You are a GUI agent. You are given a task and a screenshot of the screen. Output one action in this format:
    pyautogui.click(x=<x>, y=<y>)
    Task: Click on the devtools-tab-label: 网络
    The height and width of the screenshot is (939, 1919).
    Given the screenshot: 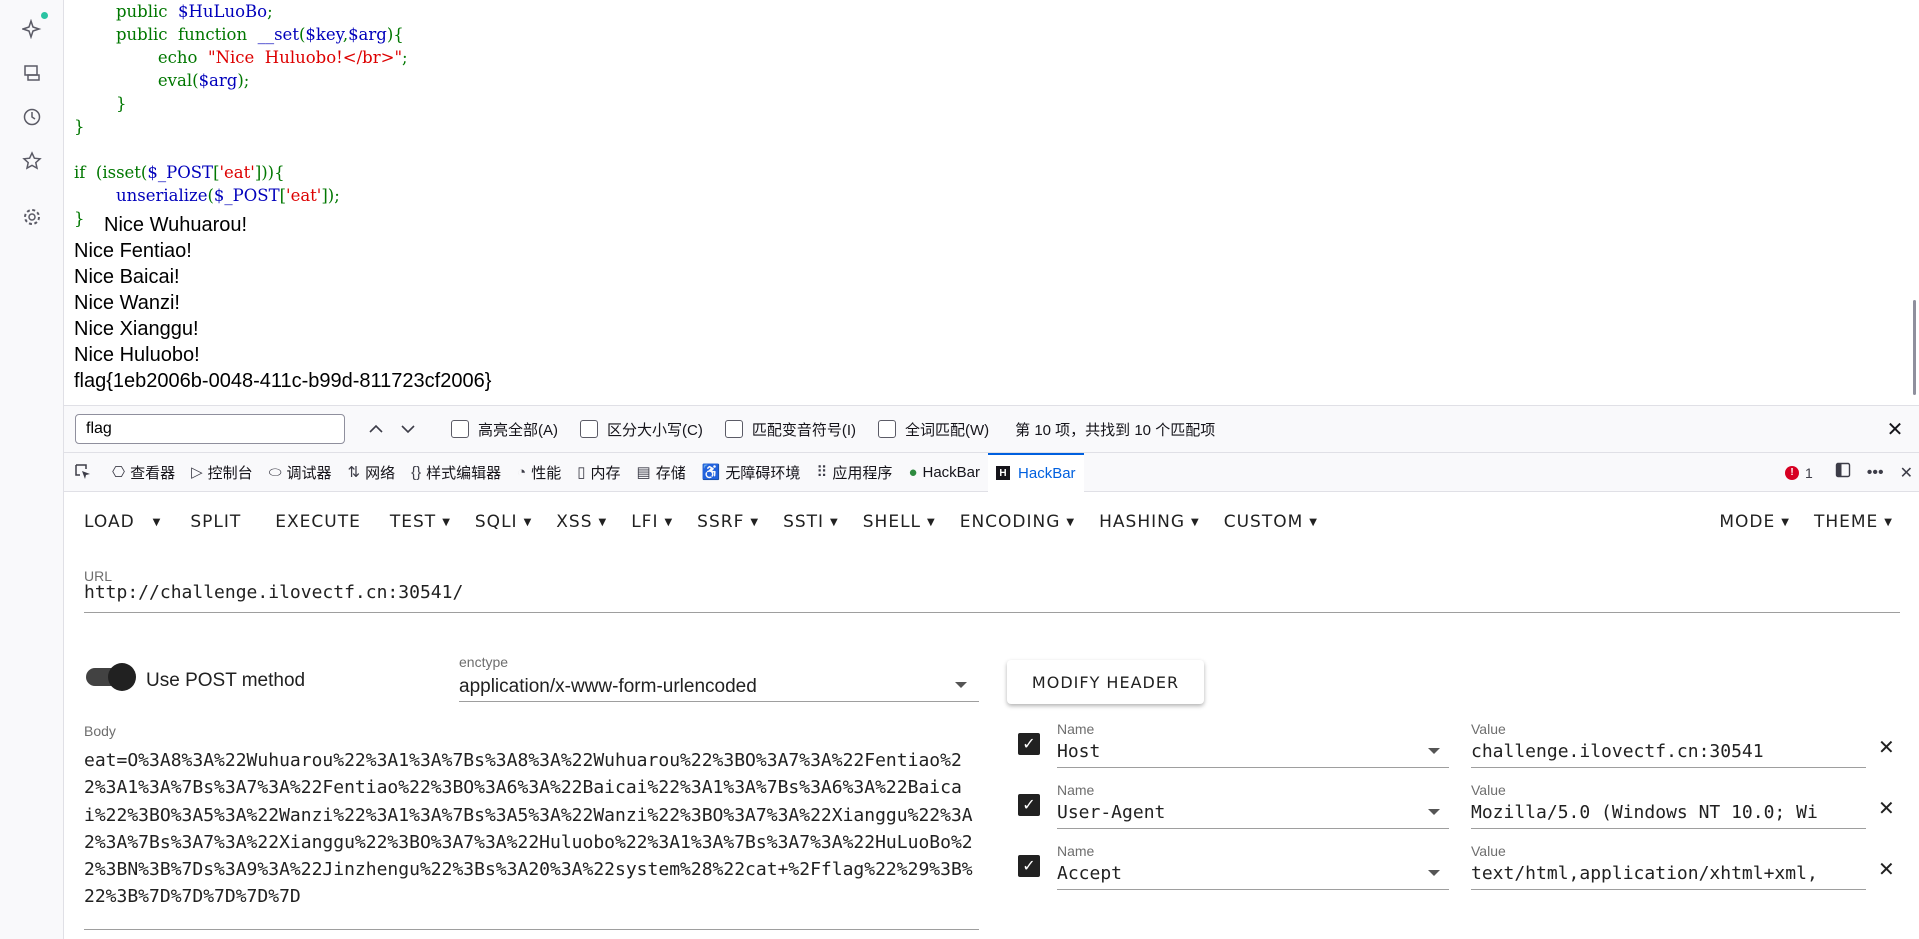 What is the action you would take?
    pyautogui.click(x=380, y=473)
    